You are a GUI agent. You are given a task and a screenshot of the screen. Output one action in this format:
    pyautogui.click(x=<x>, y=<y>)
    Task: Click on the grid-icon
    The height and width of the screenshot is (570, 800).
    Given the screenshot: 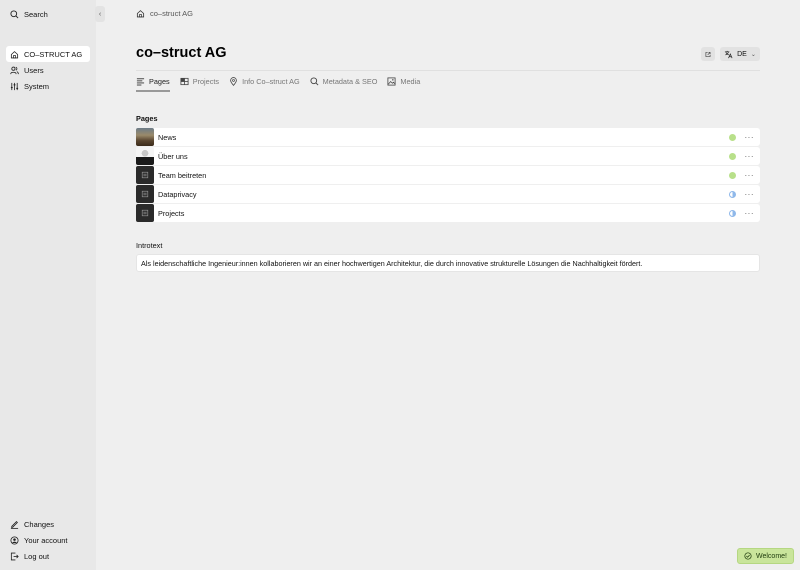 What is the action you would take?
    pyautogui.click(x=184, y=81)
    